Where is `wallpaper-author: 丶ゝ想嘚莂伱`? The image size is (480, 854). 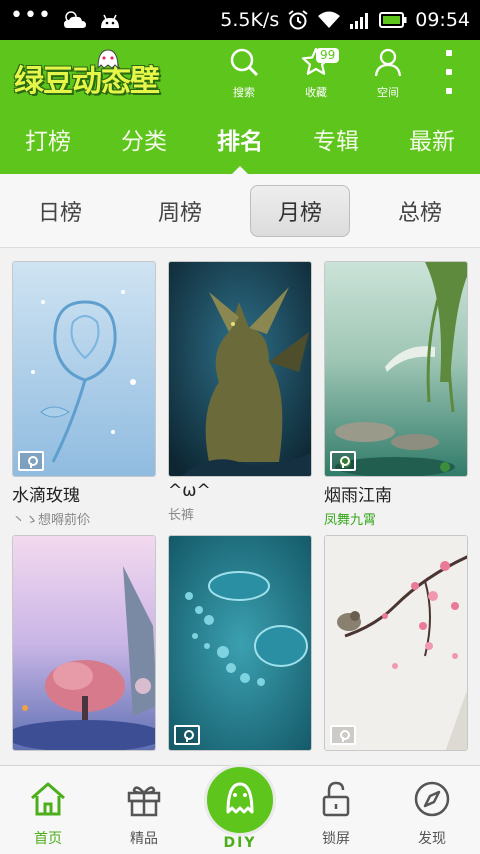 wallpaper-author: 丶ゝ想嘚莂伱 is located at coordinates (84, 518).